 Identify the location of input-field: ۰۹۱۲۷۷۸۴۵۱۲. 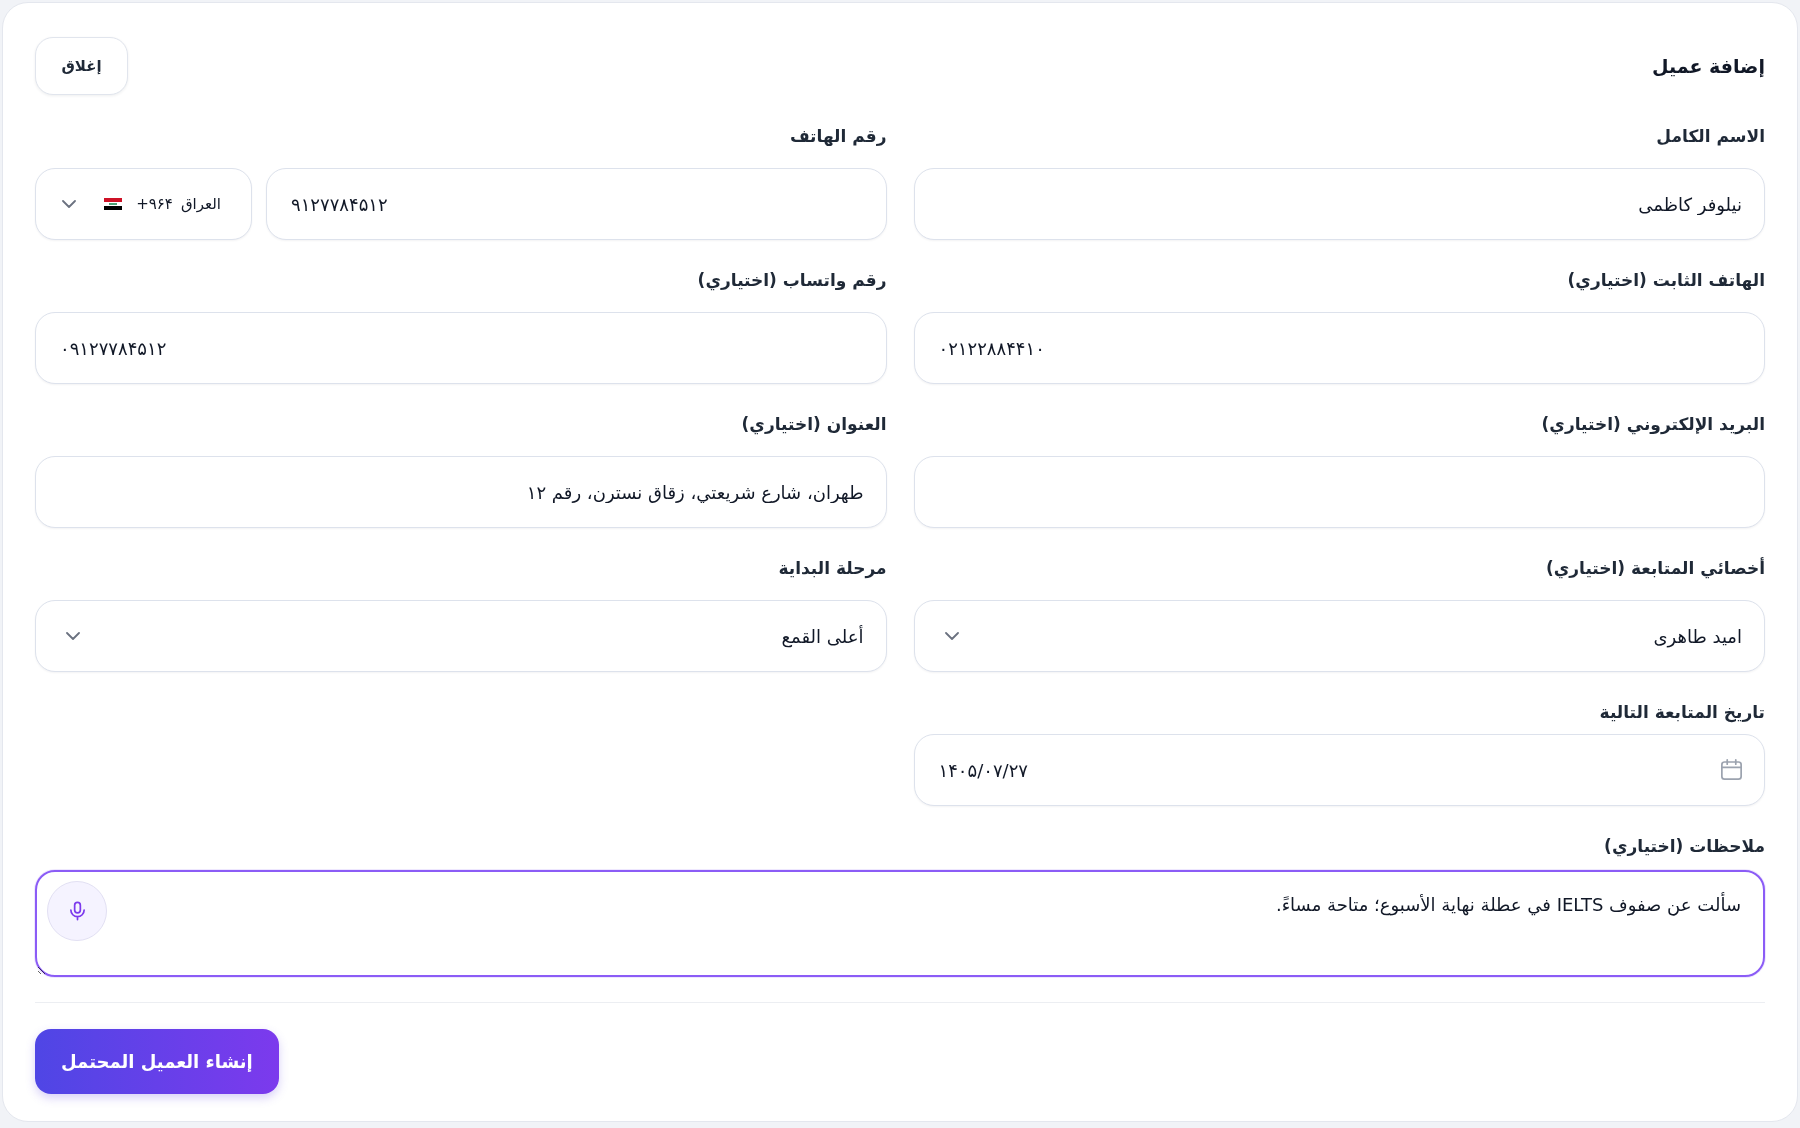
(461, 348).